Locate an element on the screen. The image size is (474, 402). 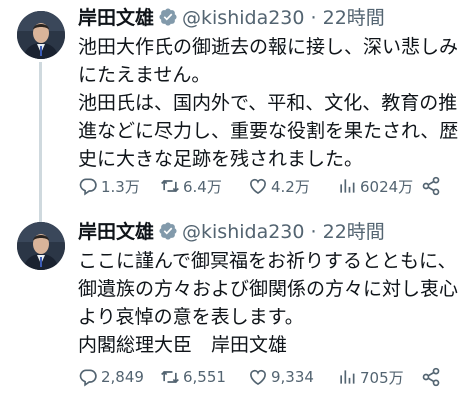
retweet-button: 6.4万 is located at coordinates (191, 186).